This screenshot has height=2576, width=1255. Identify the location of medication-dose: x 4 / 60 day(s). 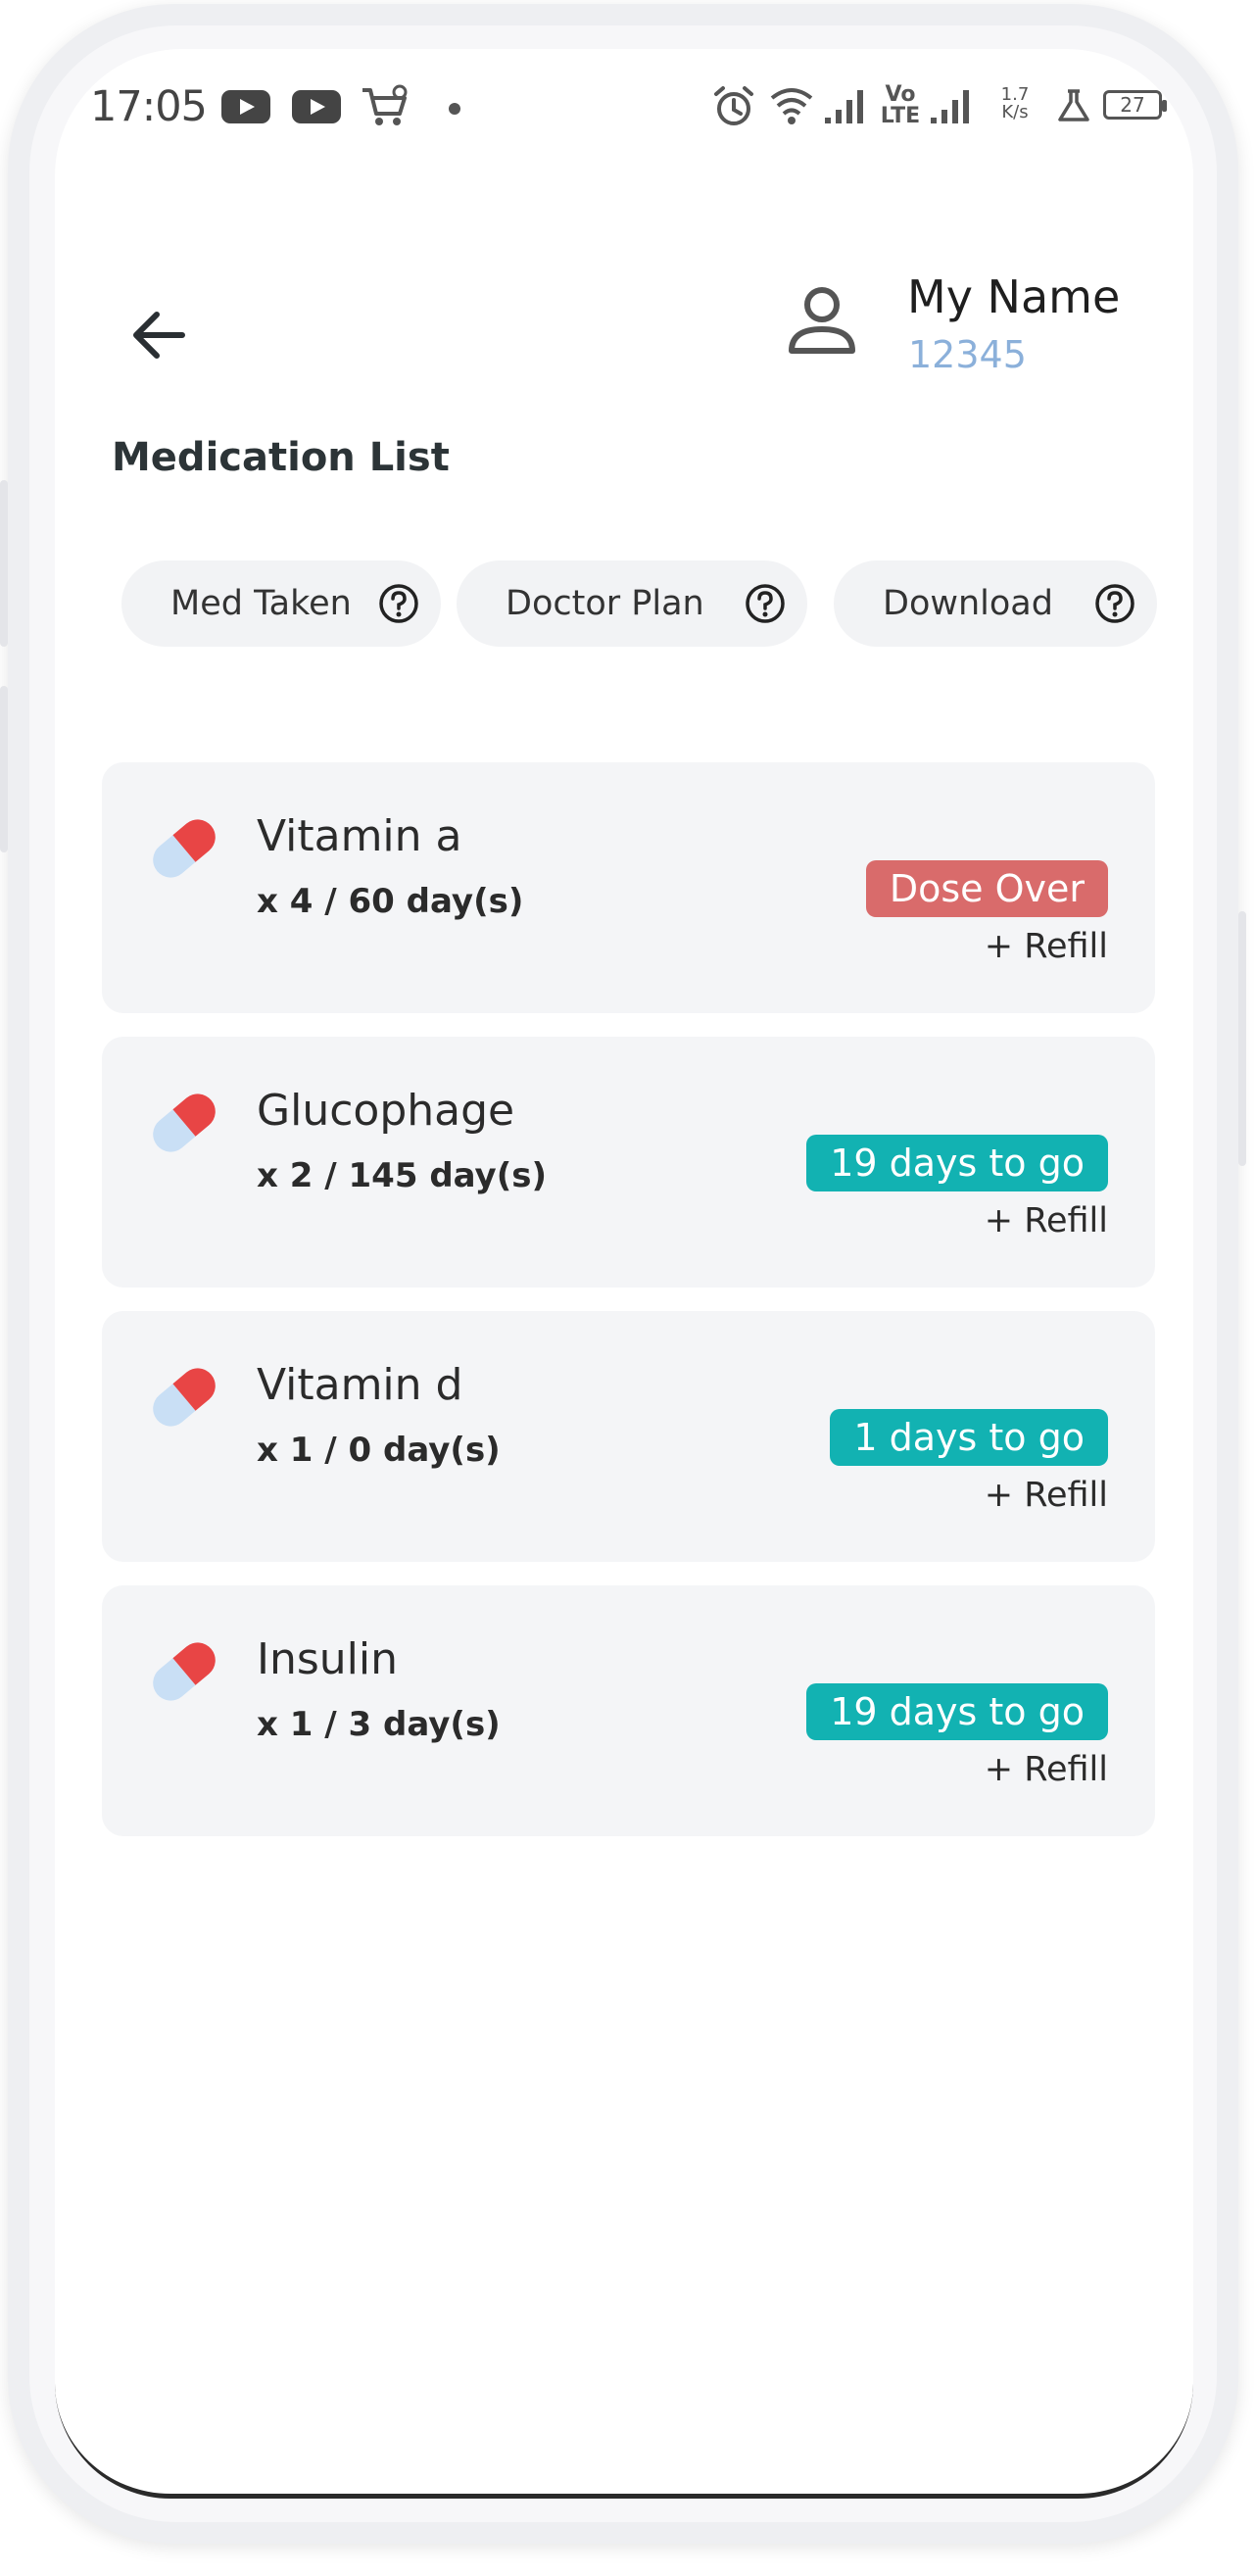
(390, 901).